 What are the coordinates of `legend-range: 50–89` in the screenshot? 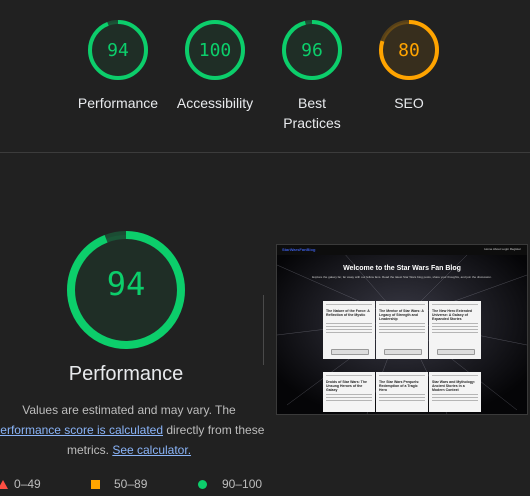 It's located at (131, 484).